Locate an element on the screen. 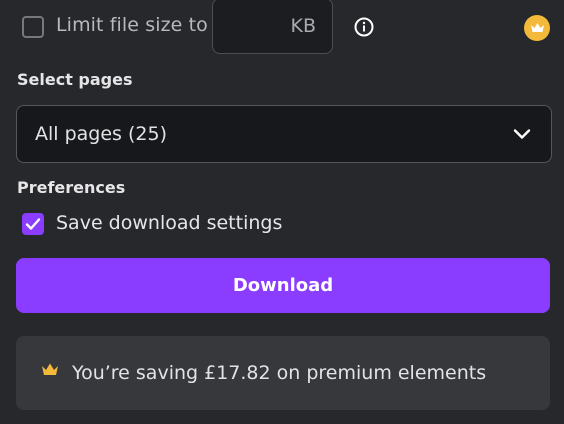  file-size-unit: KB is located at coordinates (303, 26).